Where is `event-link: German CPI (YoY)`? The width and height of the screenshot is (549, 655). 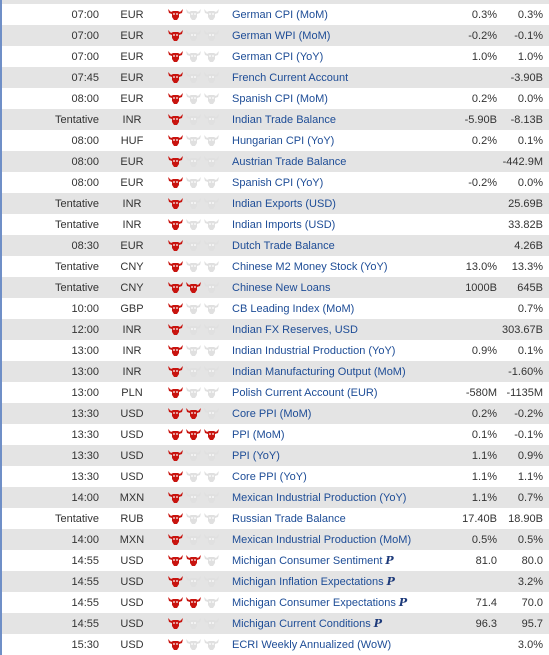
event-link: German CPI (YoY) is located at coordinates (277, 57).